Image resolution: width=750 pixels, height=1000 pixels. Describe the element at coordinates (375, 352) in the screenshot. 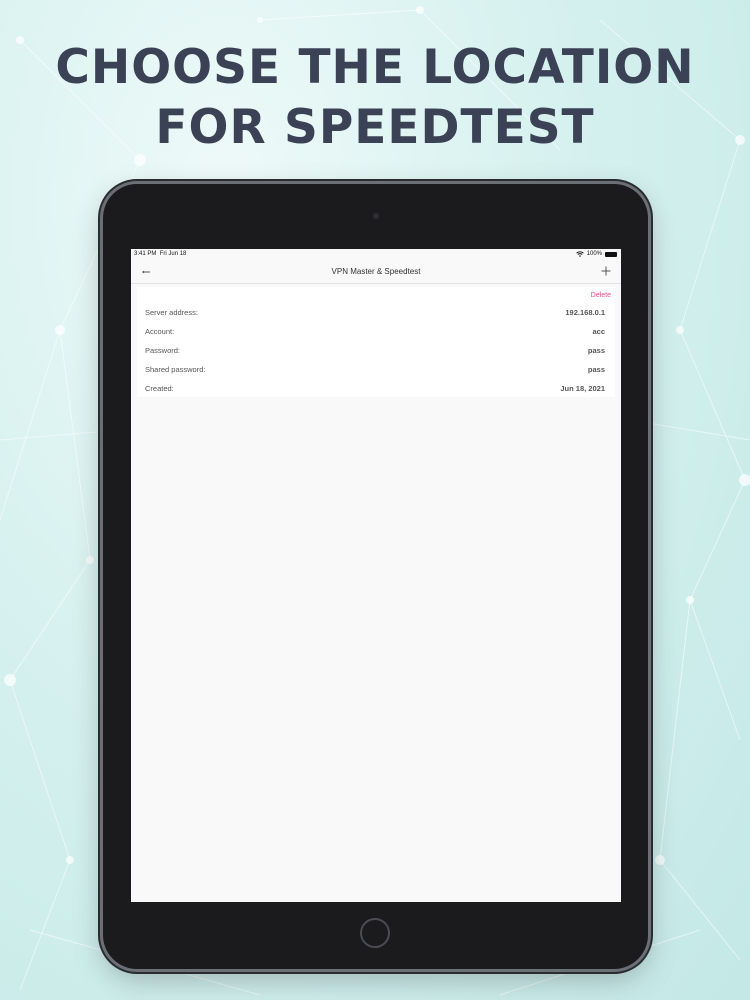

I see `detail-row-password: Password: pass` at that location.